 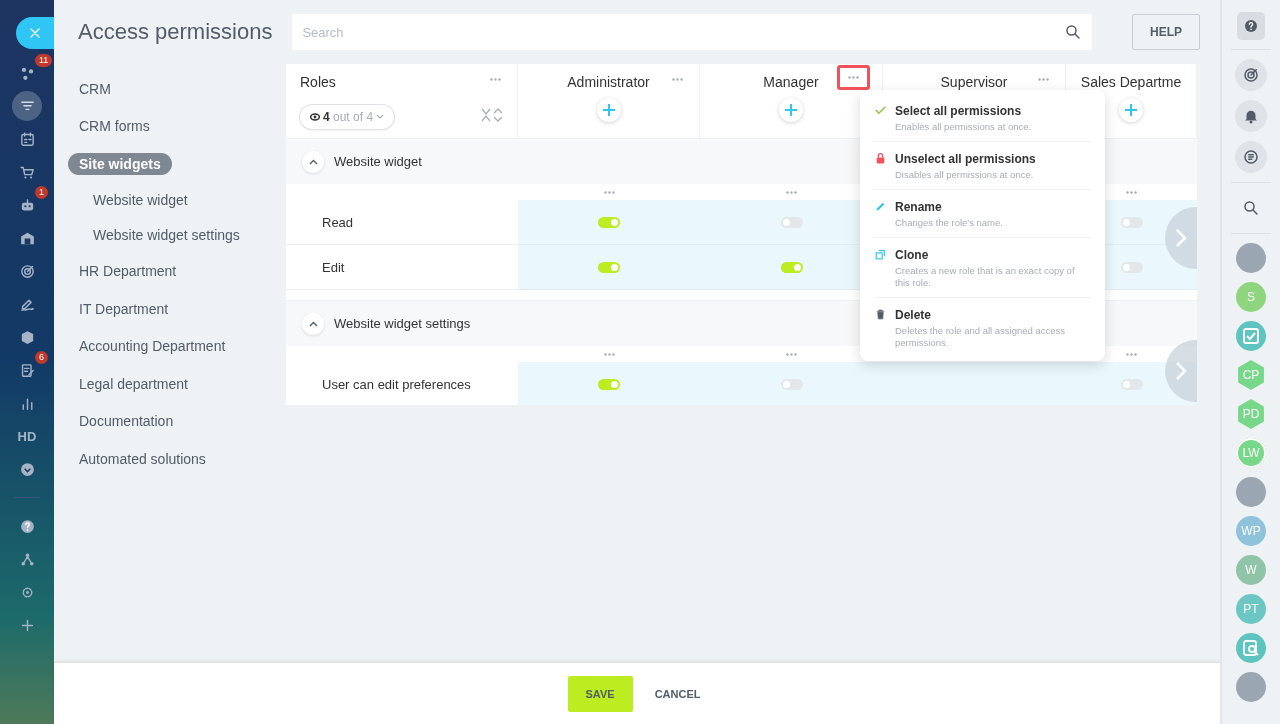 I want to click on lock-icon, so click(x=880, y=158).